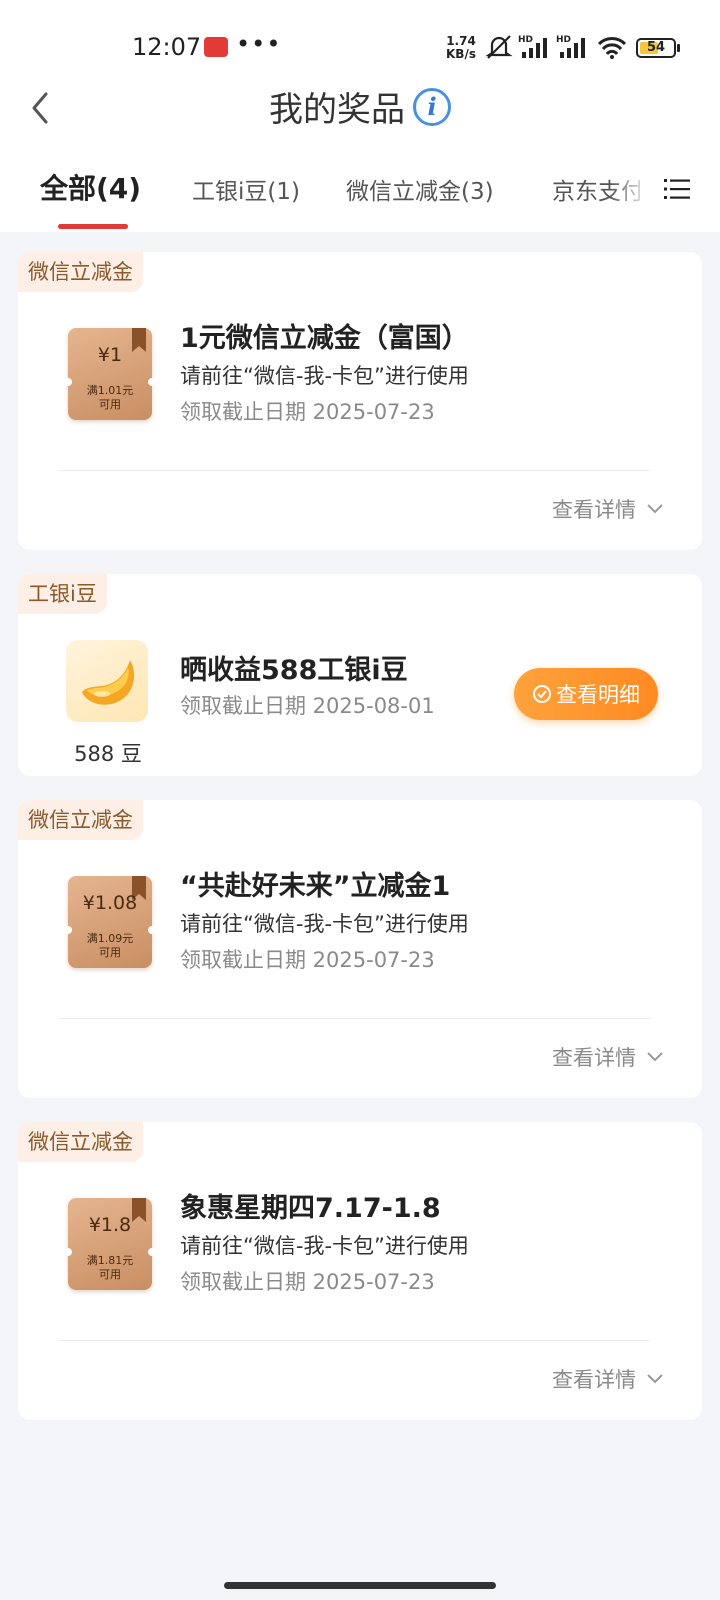 The height and width of the screenshot is (1600, 720). What do you see at coordinates (294, 670) in the screenshot?
I see `prize-title: 晒收益588工银i豆` at bounding box center [294, 670].